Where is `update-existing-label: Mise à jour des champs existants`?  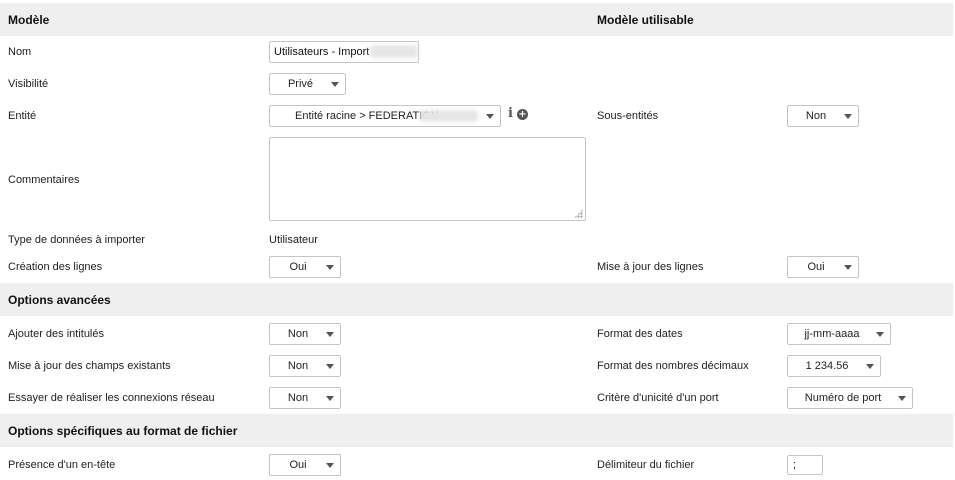
update-existing-label: Mise à jour des champs existants is located at coordinates (89, 366).